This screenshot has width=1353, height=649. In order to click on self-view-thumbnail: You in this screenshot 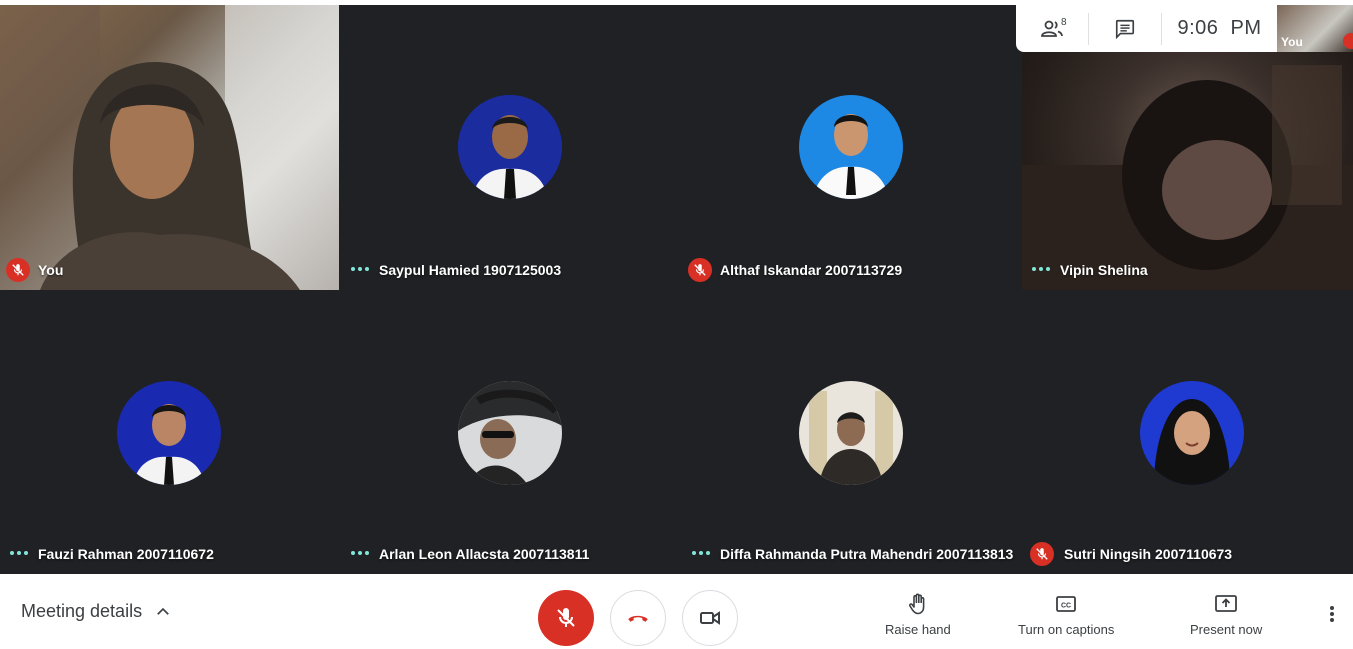, I will do `click(1315, 28)`.